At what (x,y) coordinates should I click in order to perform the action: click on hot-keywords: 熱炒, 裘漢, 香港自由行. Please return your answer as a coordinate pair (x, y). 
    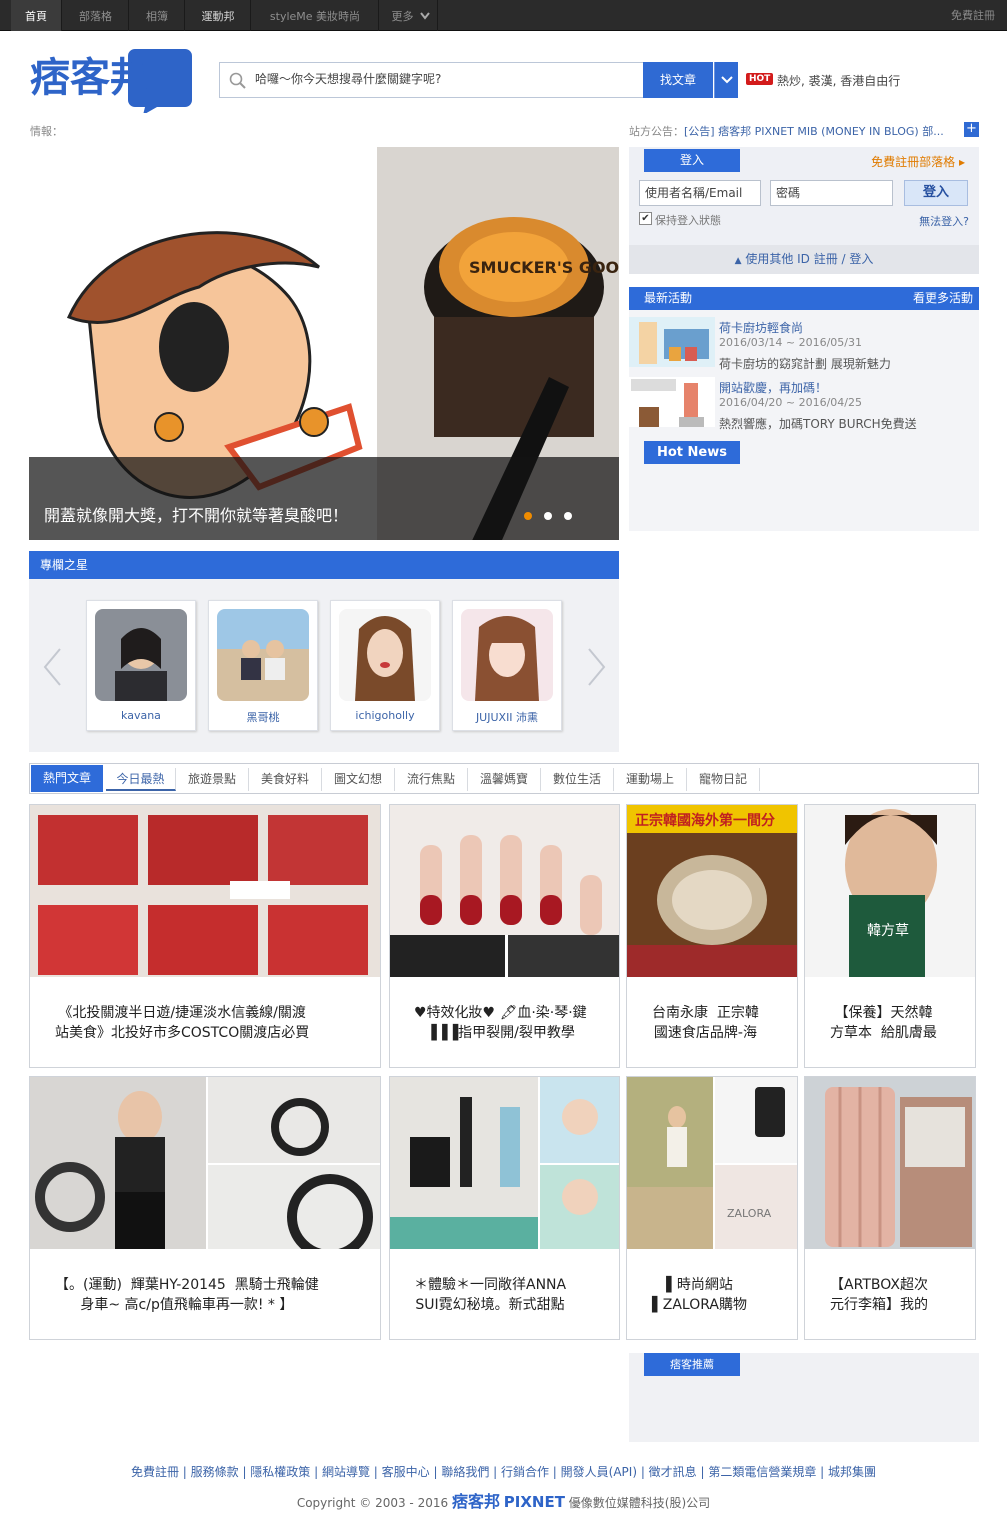
    Looking at the image, I should click on (838, 80).